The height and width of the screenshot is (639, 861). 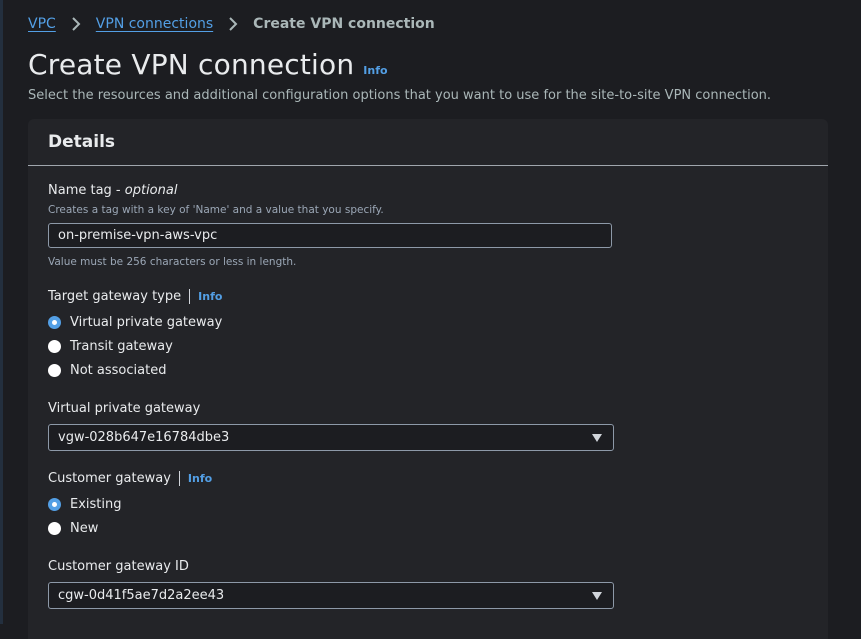 What do you see at coordinates (146, 322) in the screenshot?
I see `radio-label: Virtual private gateway` at bounding box center [146, 322].